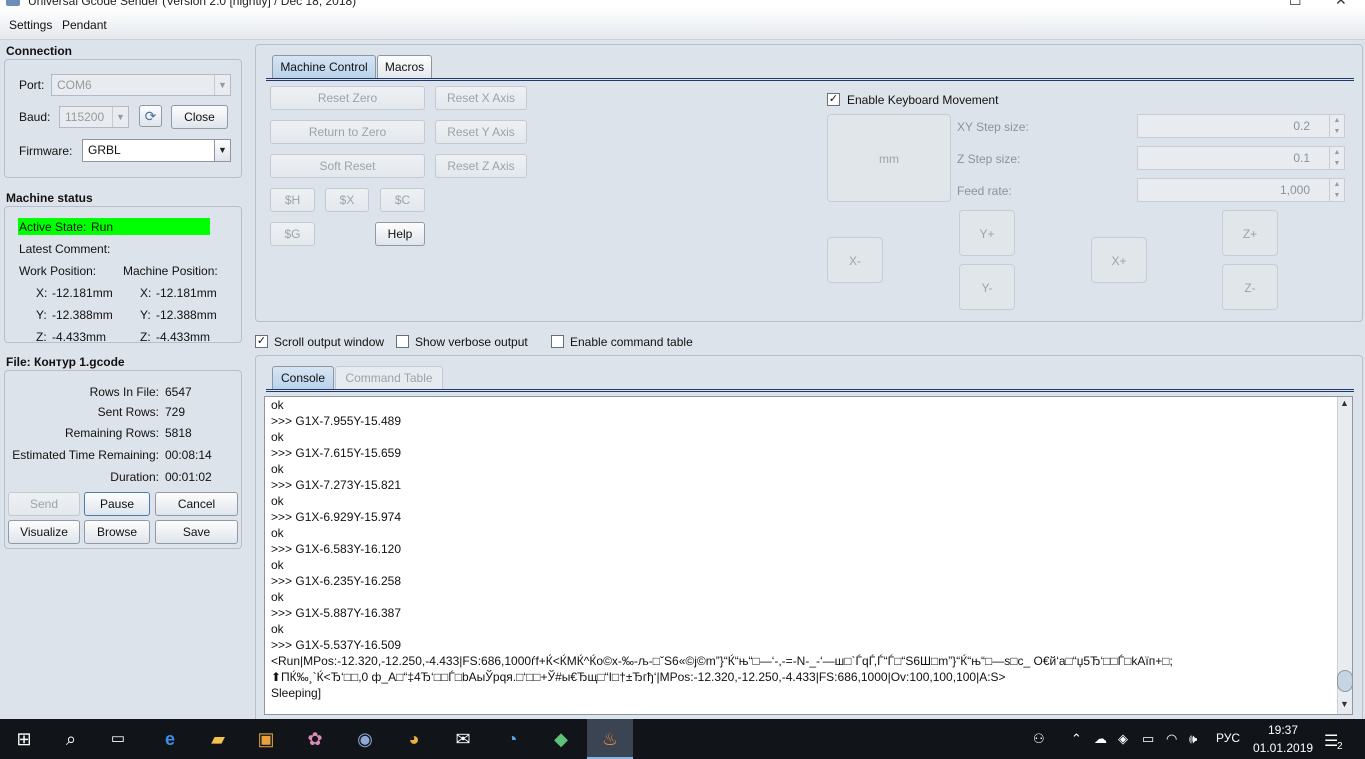 This screenshot has height=759, width=1365. I want to click on messenger-icon: ◔, so click(512, 739).